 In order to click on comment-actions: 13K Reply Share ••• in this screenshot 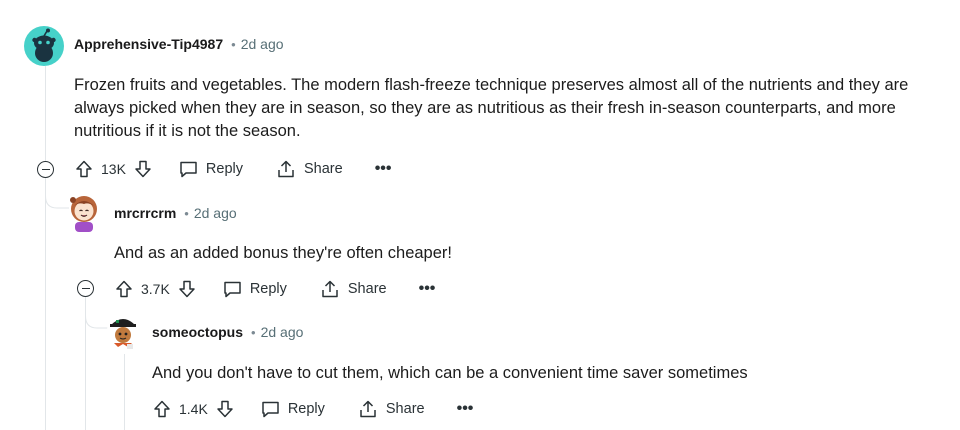, I will do `click(233, 169)`.